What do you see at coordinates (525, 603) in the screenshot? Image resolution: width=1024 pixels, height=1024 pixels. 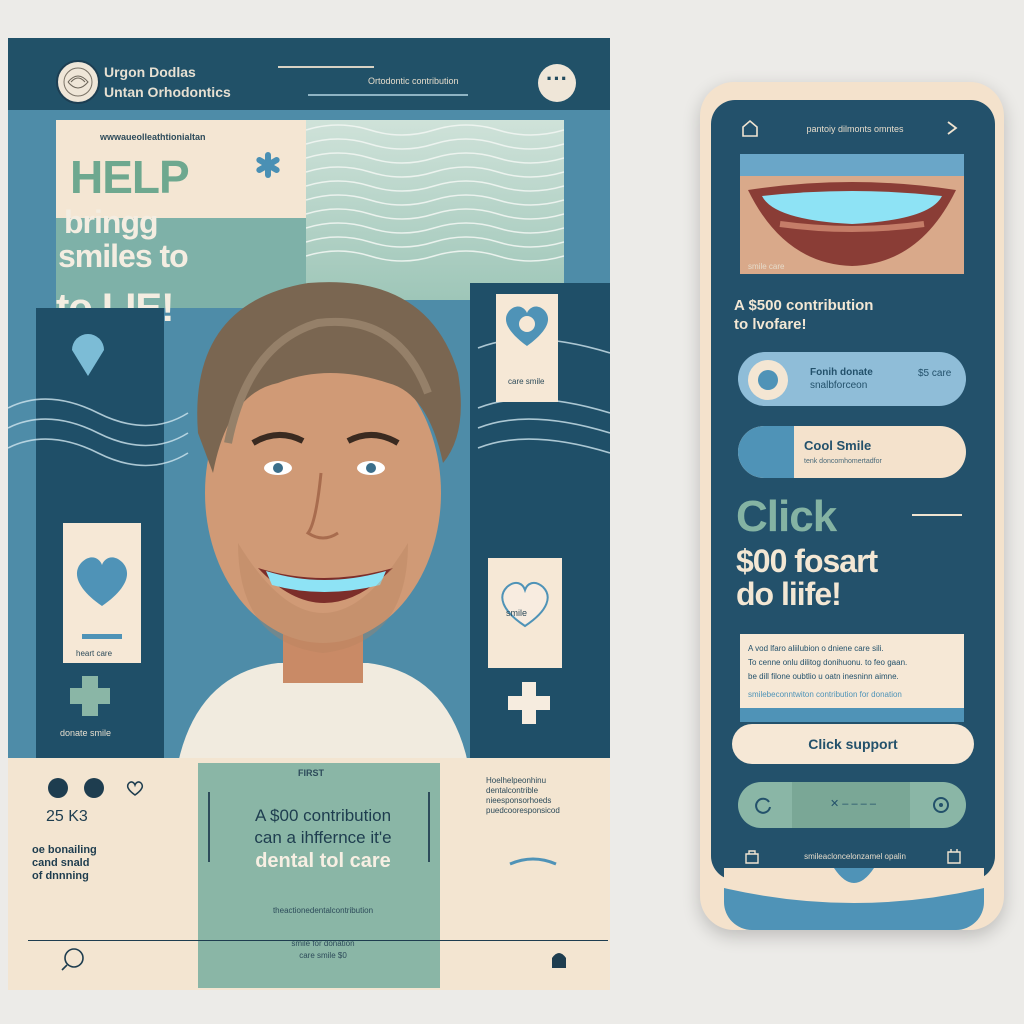 I see `smile-heart-icon` at bounding box center [525, 603].